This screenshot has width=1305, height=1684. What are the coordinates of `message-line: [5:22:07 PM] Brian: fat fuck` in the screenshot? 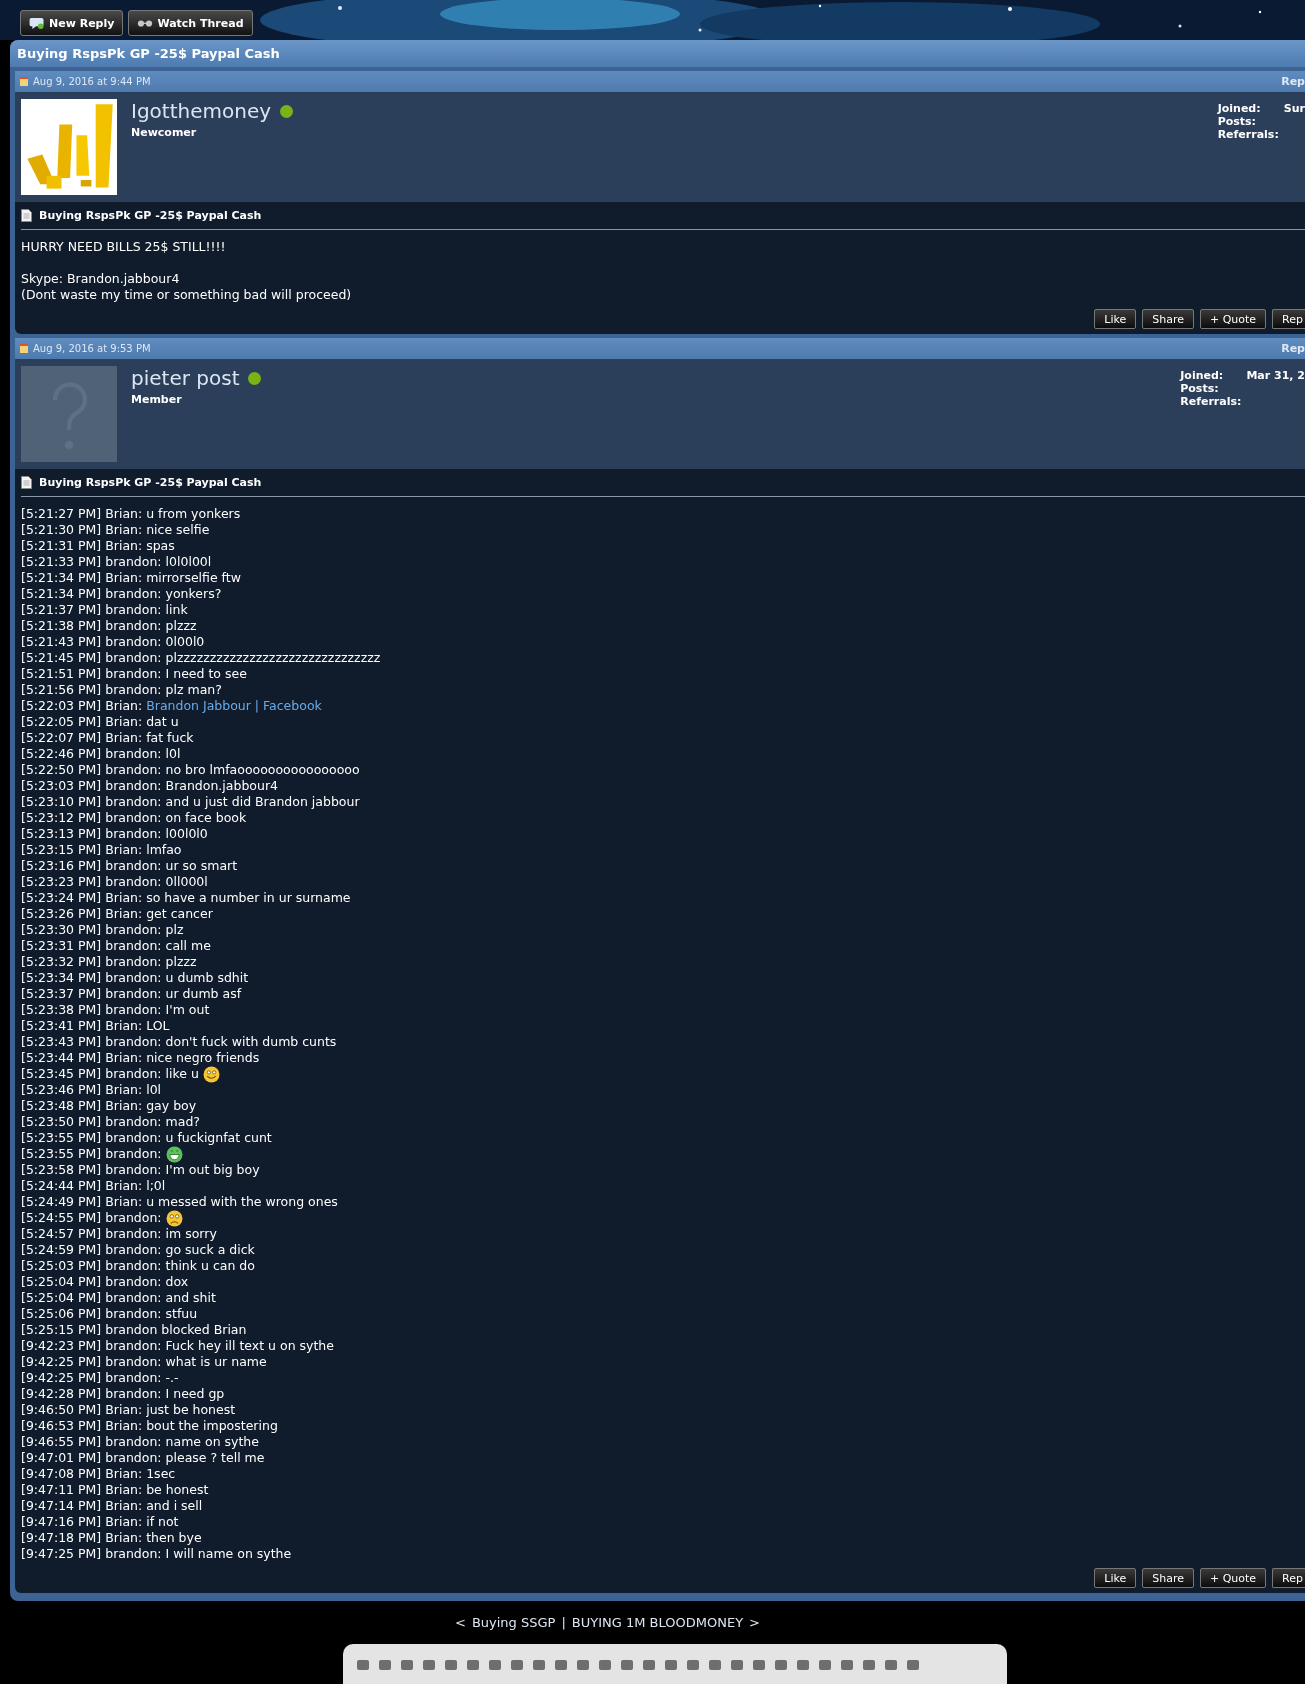 It's located at (107, 738).